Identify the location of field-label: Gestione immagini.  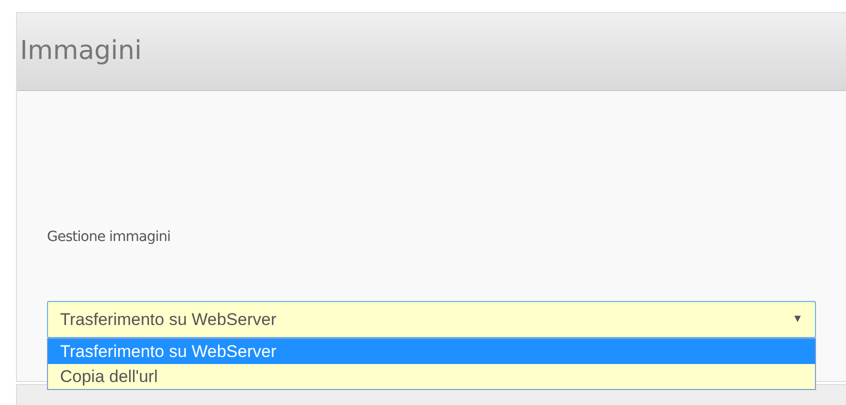
(109, 237).